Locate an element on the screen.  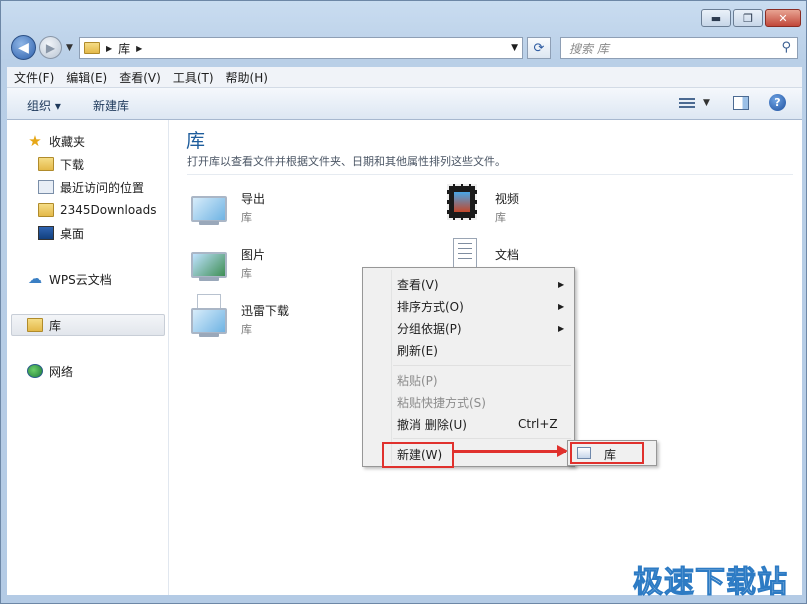
context-item-view: 查看(V) ▶ is located at coordinates (468, 284).